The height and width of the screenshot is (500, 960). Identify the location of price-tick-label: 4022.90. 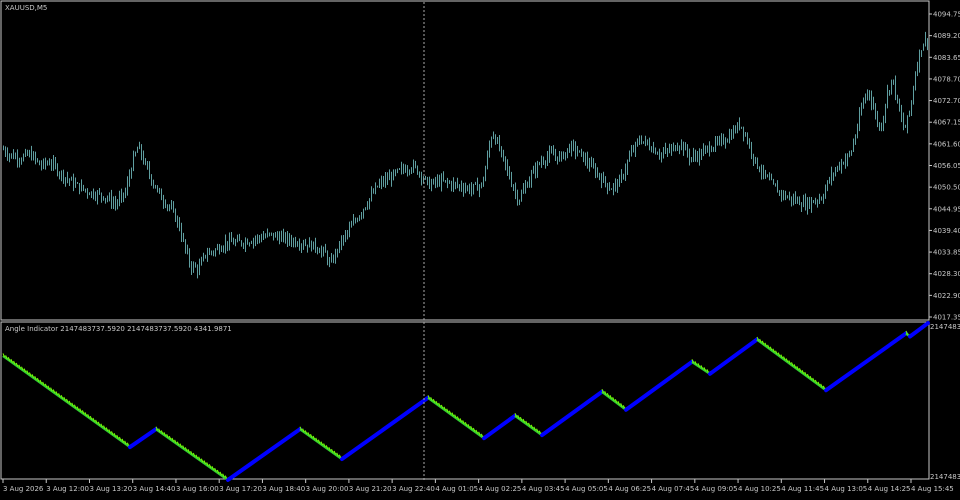
(946, 296).